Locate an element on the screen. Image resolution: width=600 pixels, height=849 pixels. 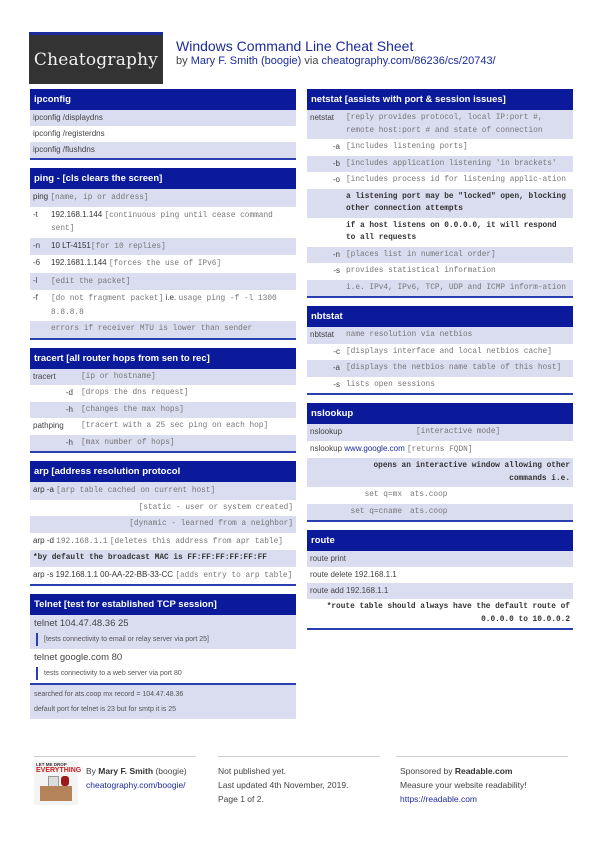
cmd: netstat is located at coordinates (322, 117).